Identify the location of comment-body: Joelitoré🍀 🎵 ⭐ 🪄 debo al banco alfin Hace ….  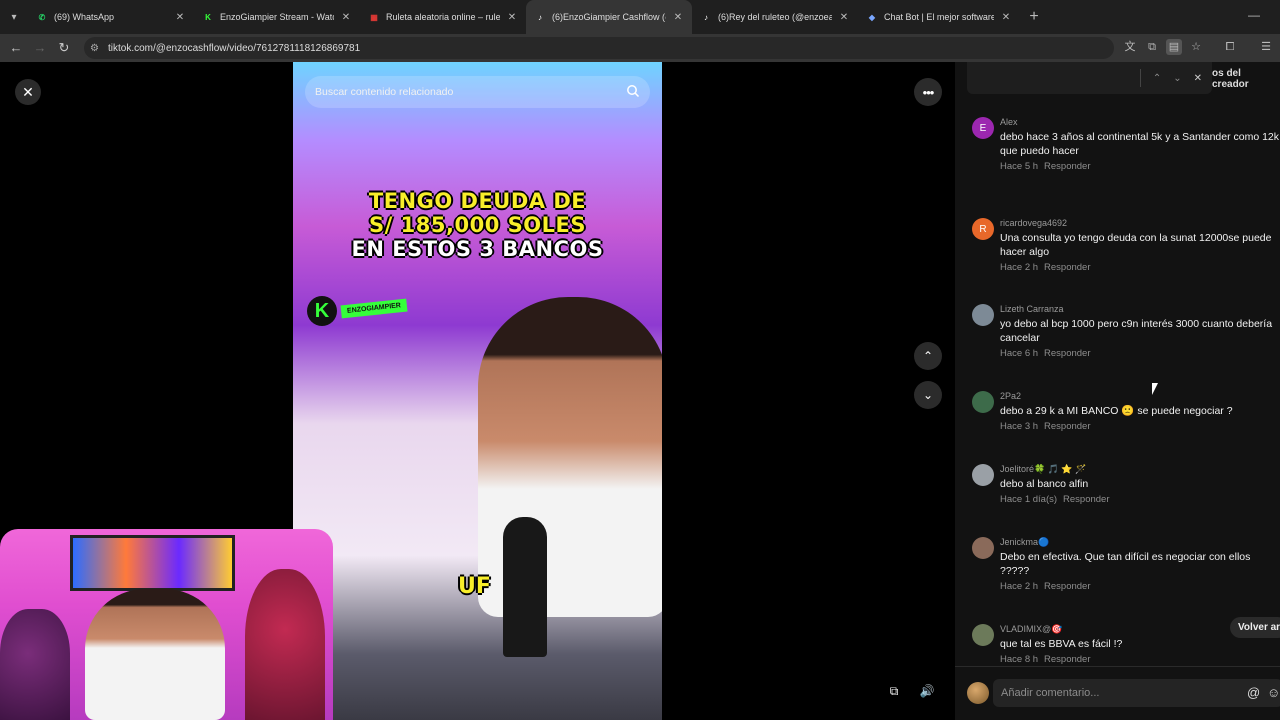
(1140, 484).